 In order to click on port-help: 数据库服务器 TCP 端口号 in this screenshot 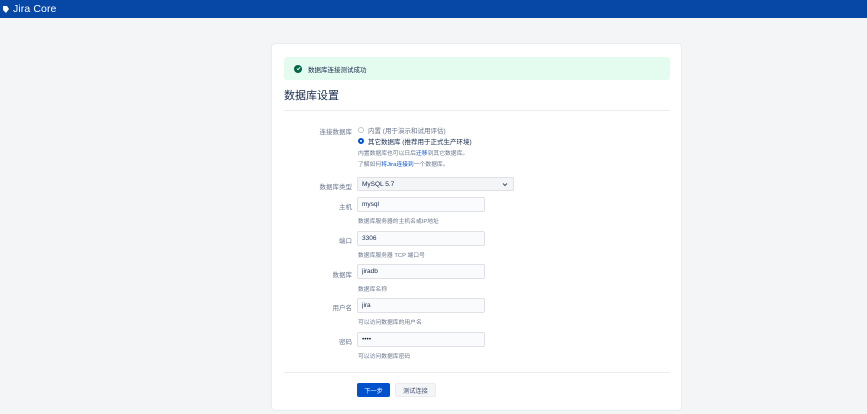, I will do `click(391, 256)`.